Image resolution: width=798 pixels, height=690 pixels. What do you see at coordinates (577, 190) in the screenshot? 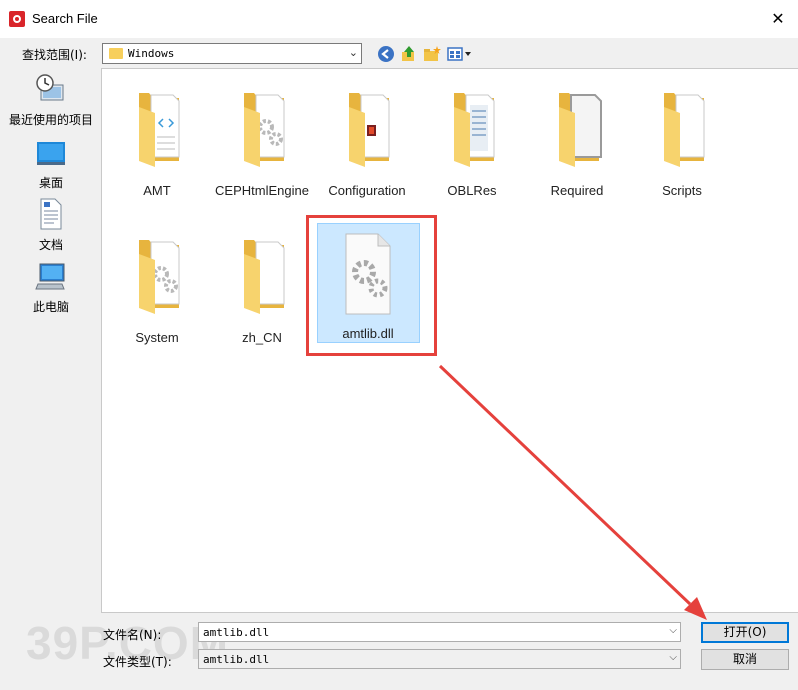
I see `item-name: Required` at bounding box center [577, 190].